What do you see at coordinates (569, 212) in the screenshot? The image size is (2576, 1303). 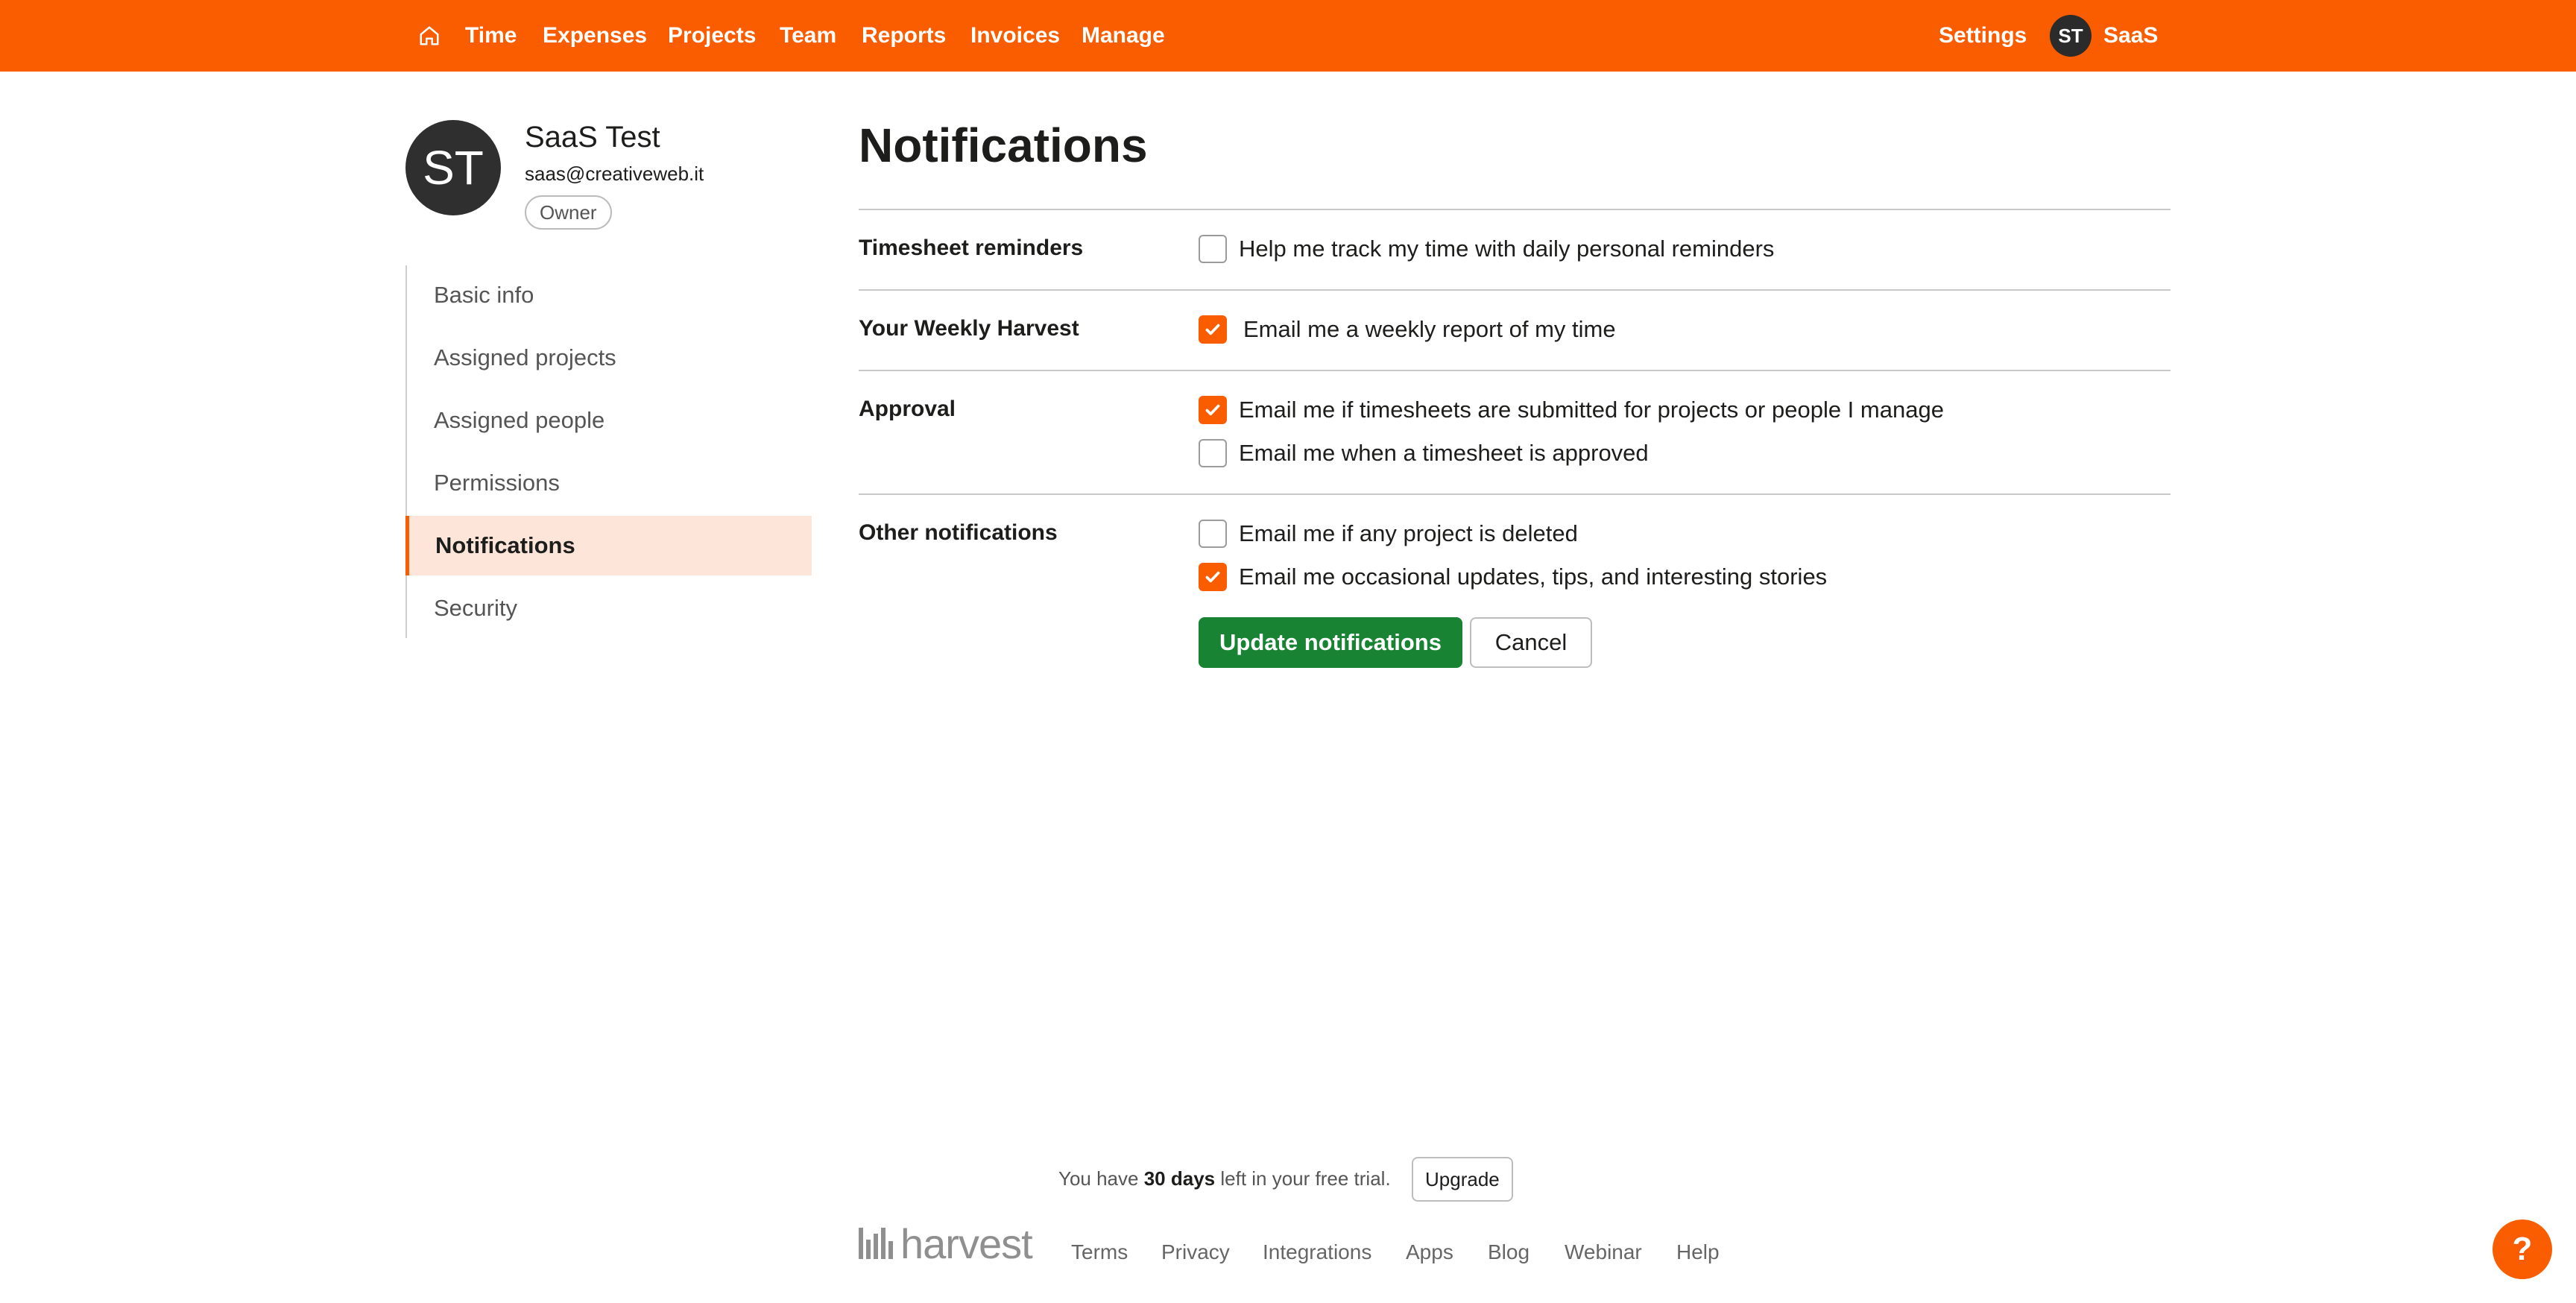 I see `role-badge: Owner` at bounding box center [569, 212].